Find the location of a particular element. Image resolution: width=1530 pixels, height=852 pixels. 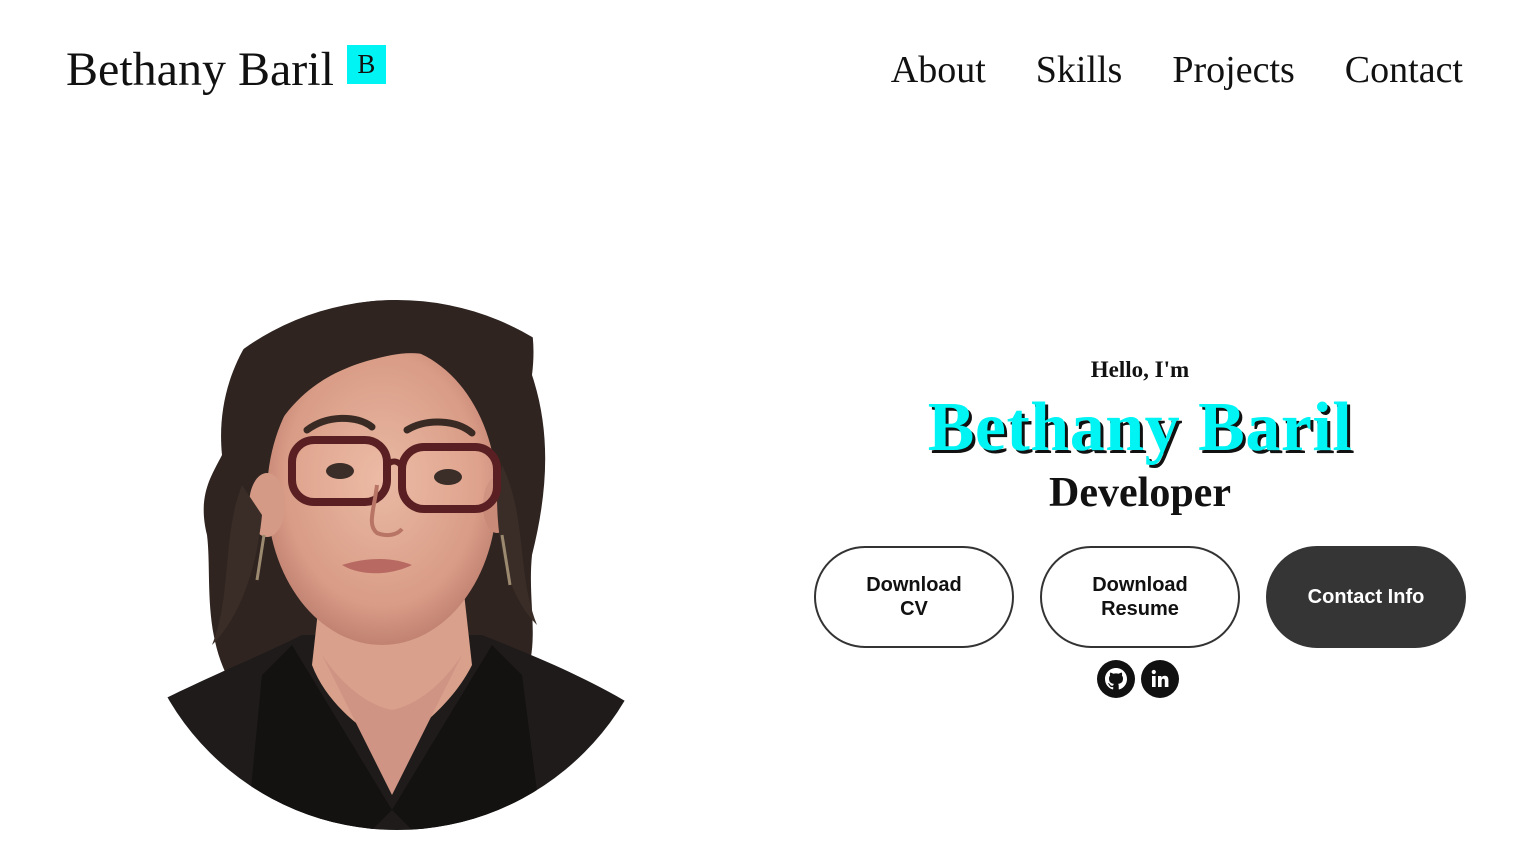

brand-logo-letter: B is located at coordinates (366, 63).